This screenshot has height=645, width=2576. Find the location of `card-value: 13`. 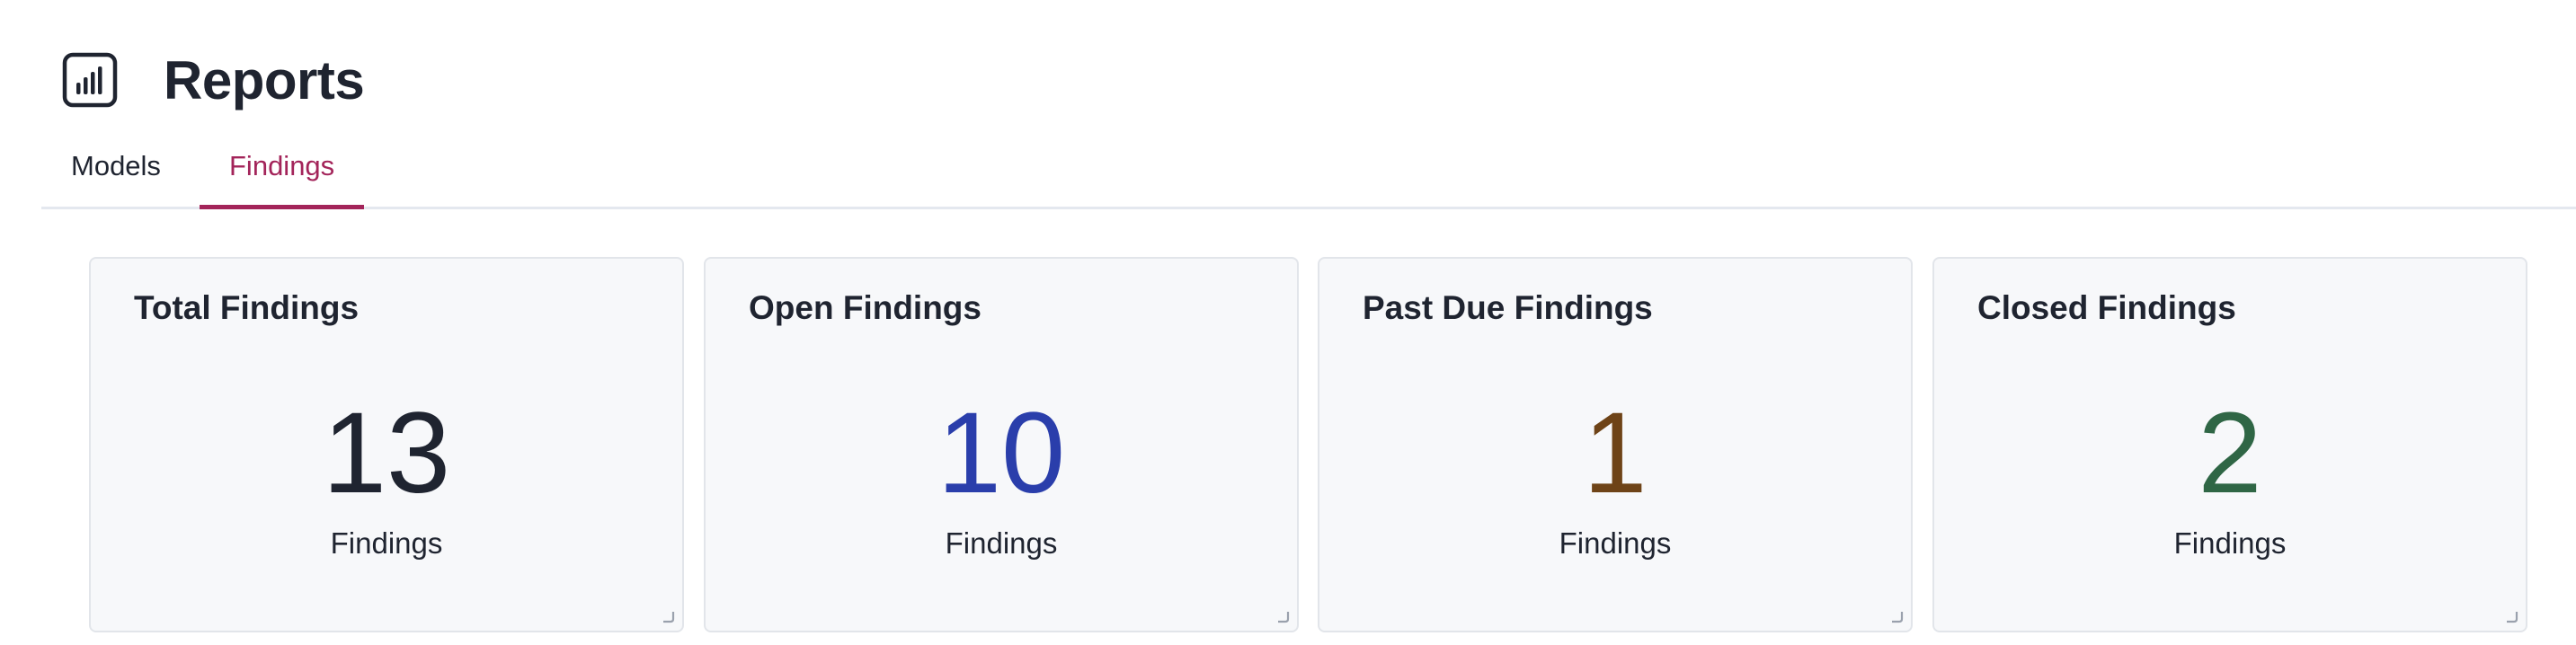

card-value: 13 is located at coordinates (386, 453).